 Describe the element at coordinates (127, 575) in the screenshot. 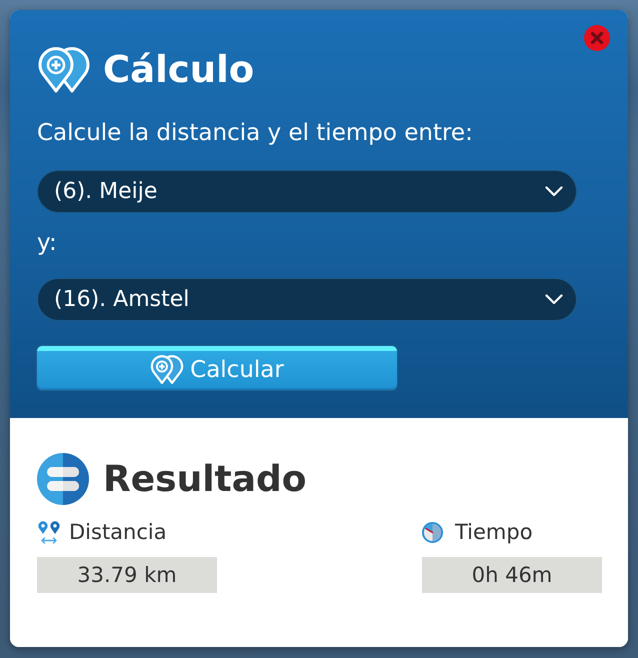

I see `distance-value: 33.79 km` at that location.